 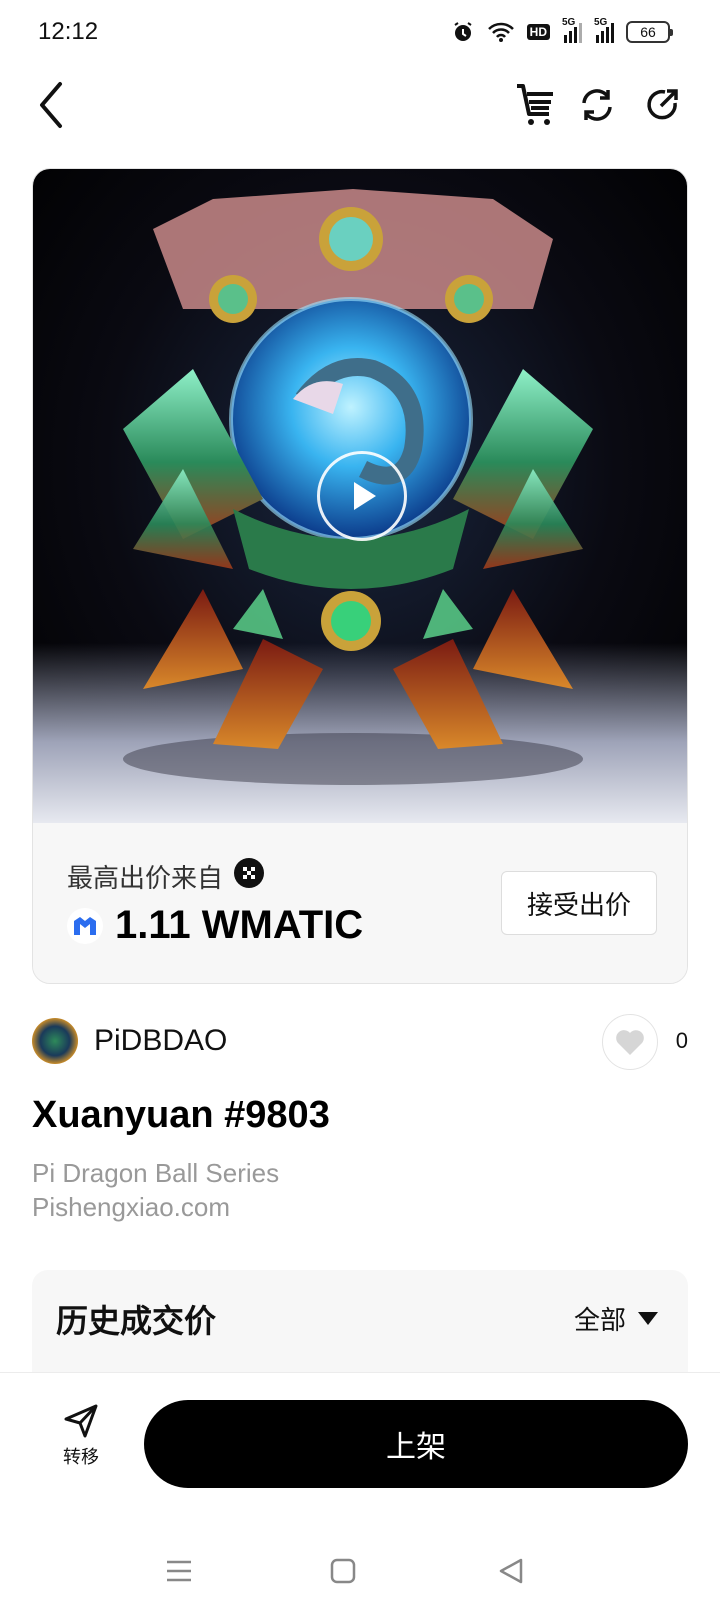 I want to click on creator-row: PiDBDAO 0, so click(x=360, y=1042).